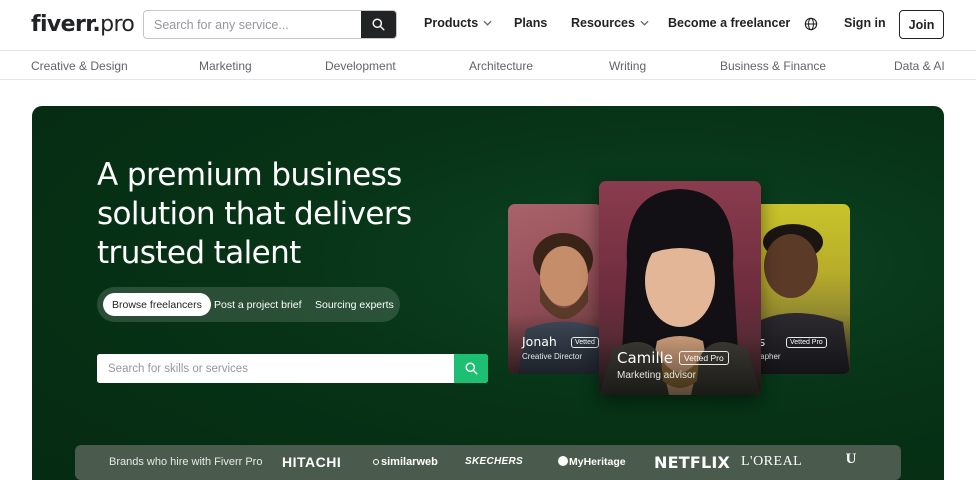 The image size is (976, 480). I want to click on header-search-input, so click(252, 24).